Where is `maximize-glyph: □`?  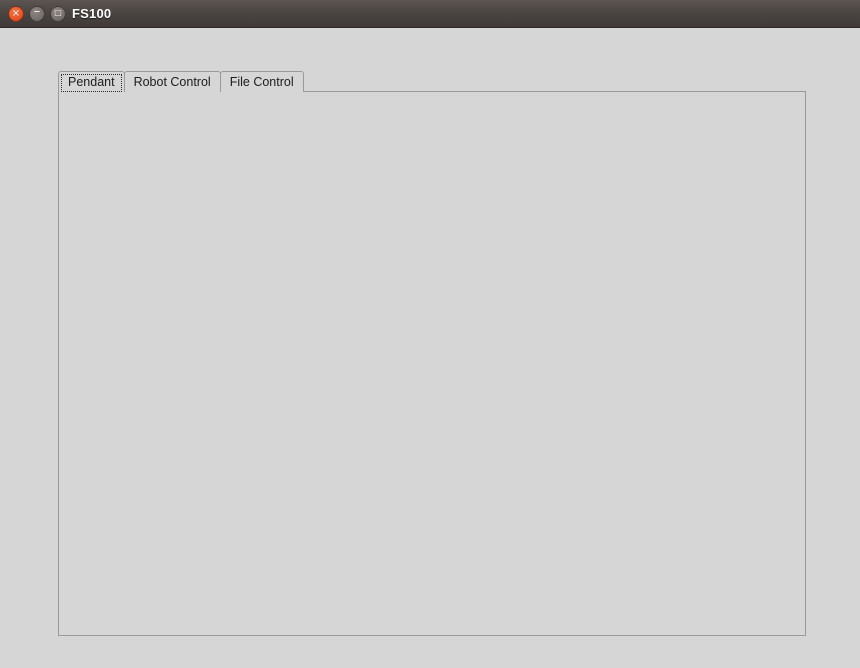
maximize-glyph: □ is located at coordinates (58, 12).